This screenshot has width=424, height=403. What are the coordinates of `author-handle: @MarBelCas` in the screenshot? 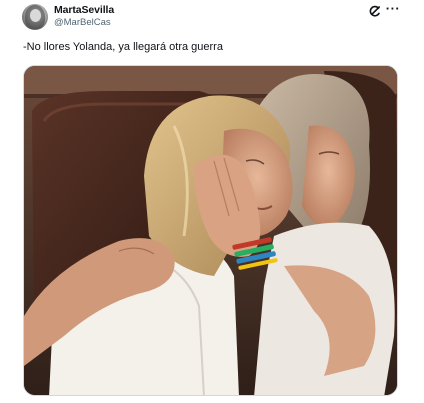 It's located at (82, 22).